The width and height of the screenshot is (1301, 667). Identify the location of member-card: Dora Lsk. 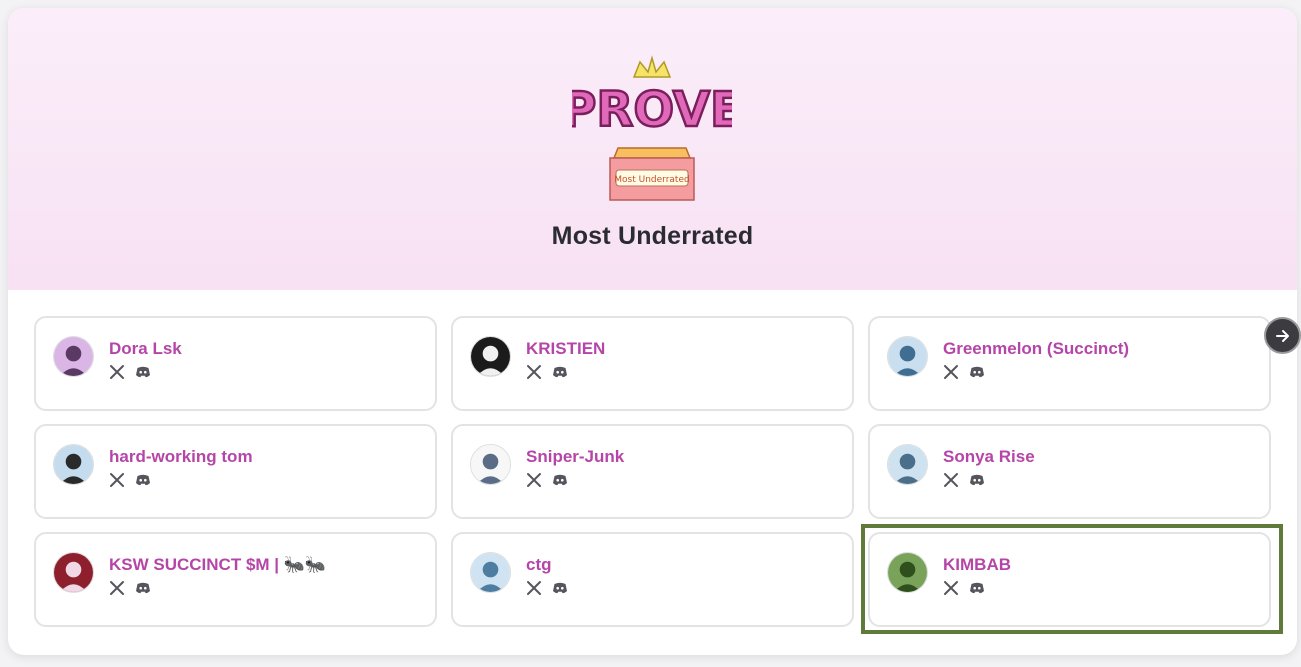
(235, 363).